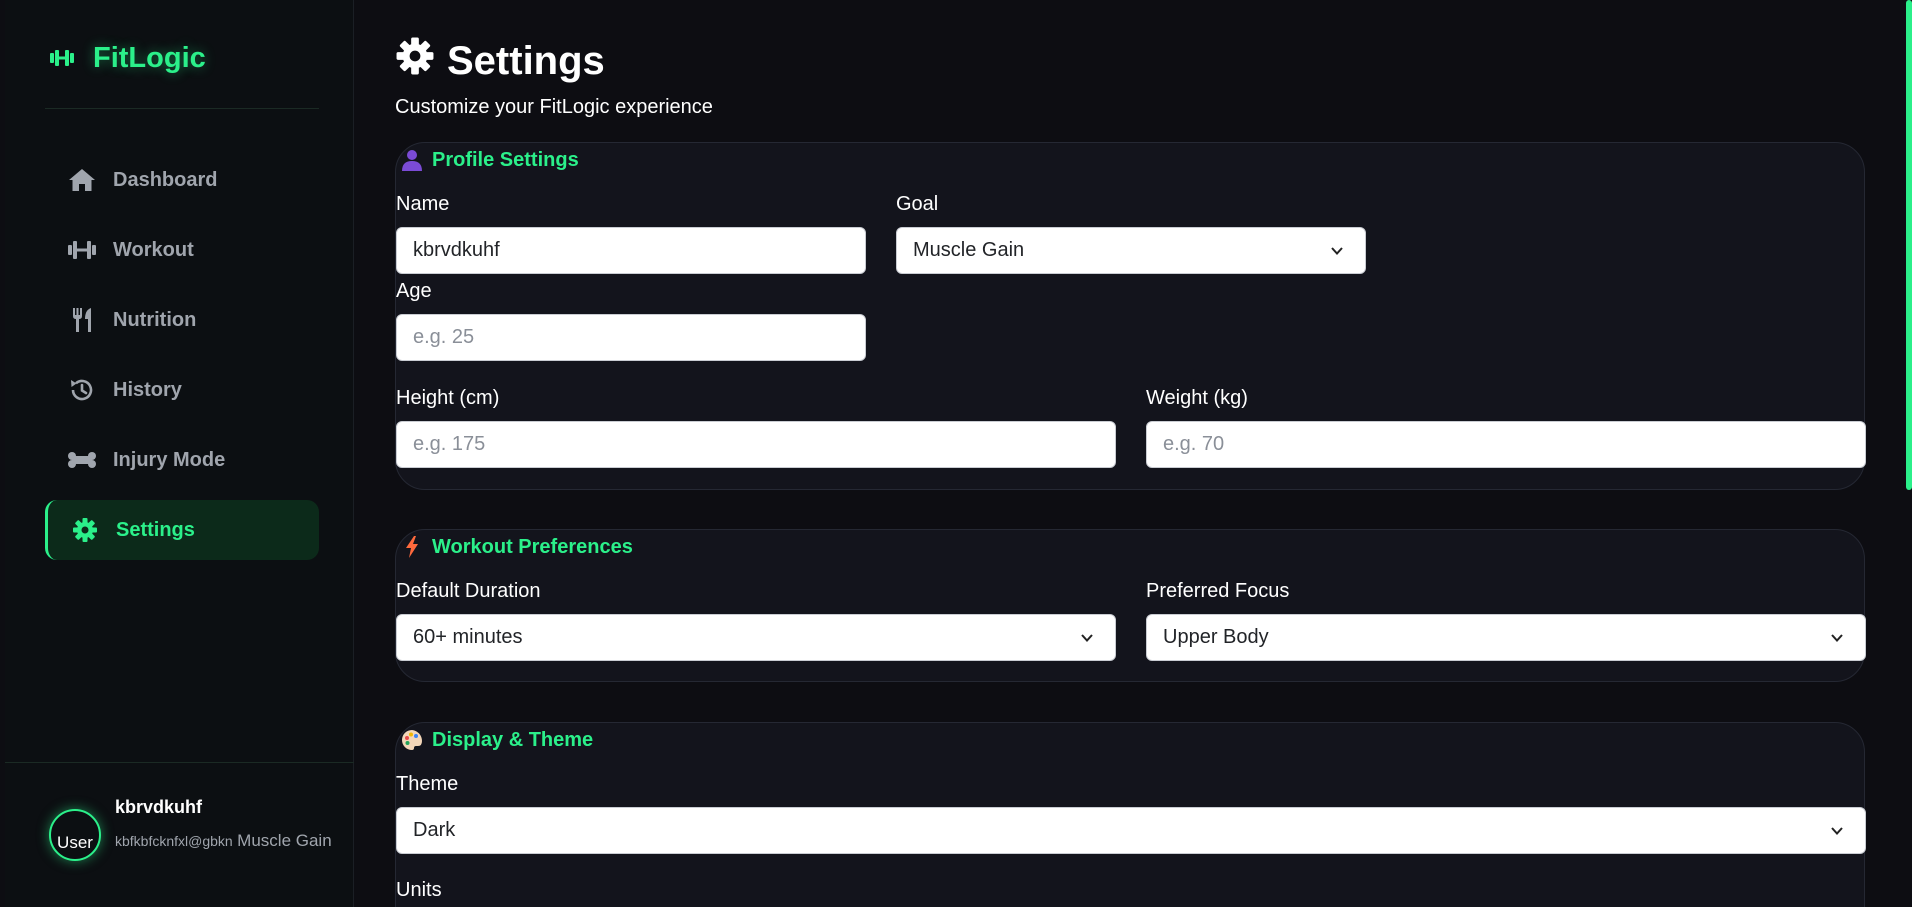 This screenshot has height=907, width=1912. Describe the element at coordinates (917, 204) in the screenshot. I see `goal-label: Goal` at that location.